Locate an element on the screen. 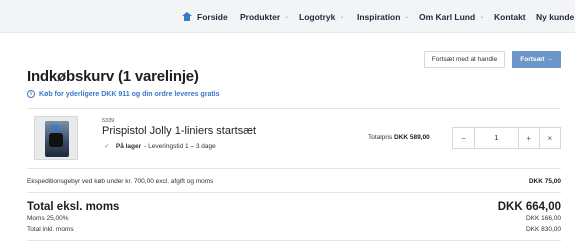 The width and height of the screenshot is (575, 250). page-title: Indkøbskurv (1 varelinje) is located at coordinates (113, 76).